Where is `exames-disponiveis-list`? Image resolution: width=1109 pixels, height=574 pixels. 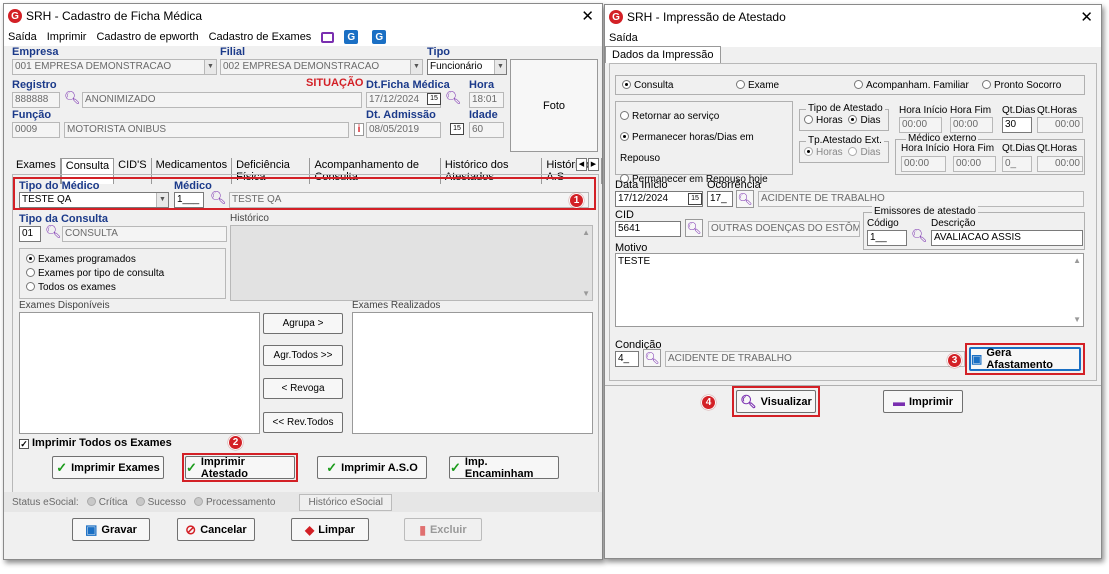 exames-disponiveis-list is located at coordinates (139, 373).